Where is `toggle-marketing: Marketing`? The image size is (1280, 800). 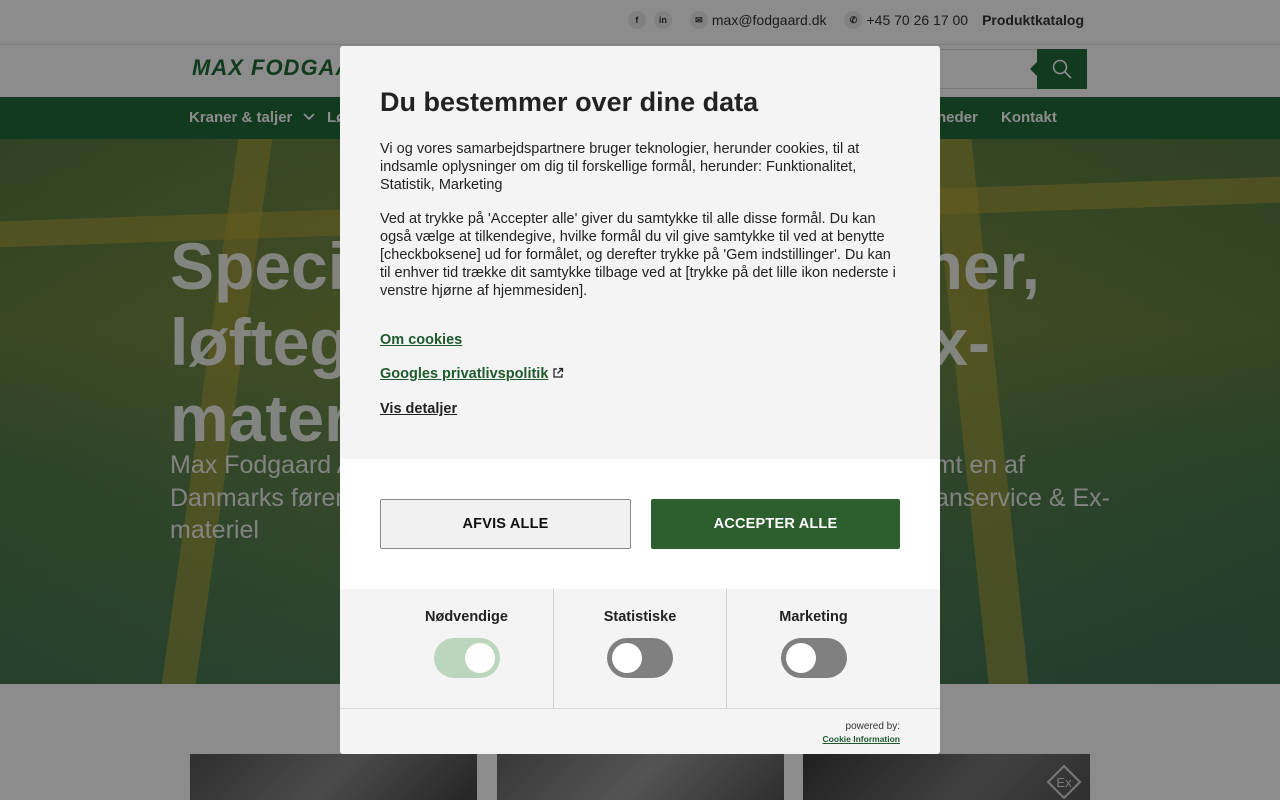 toggle-marketing: Marketing is located at coordinates (813, 649).